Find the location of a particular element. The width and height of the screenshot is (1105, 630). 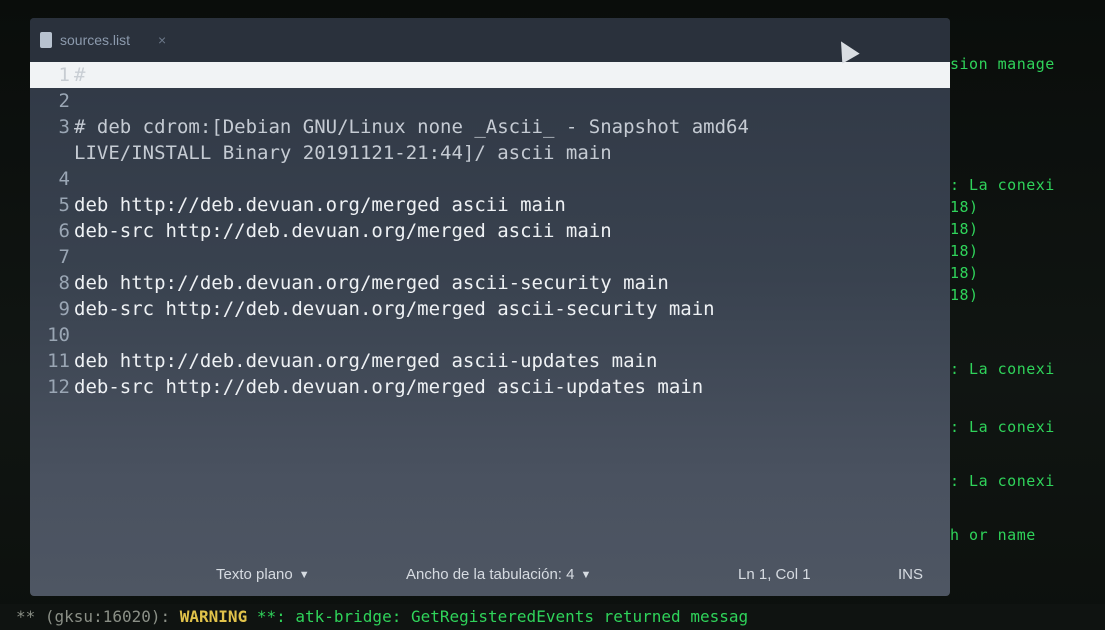

line-number: 2 is located at coordinates (64, 101).